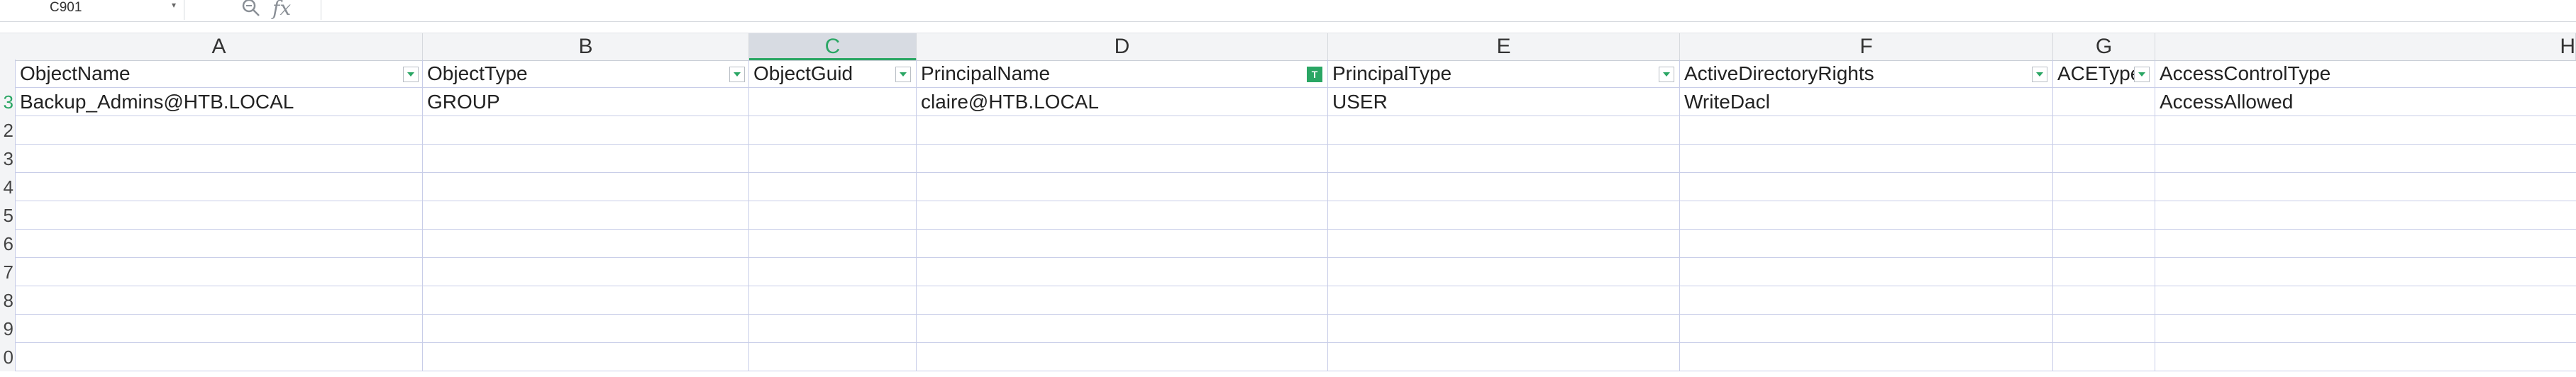  Describe the element at coordinates (2104, 74) in the screenshot. I see `cell-header-acetype: ACEType` at that location.